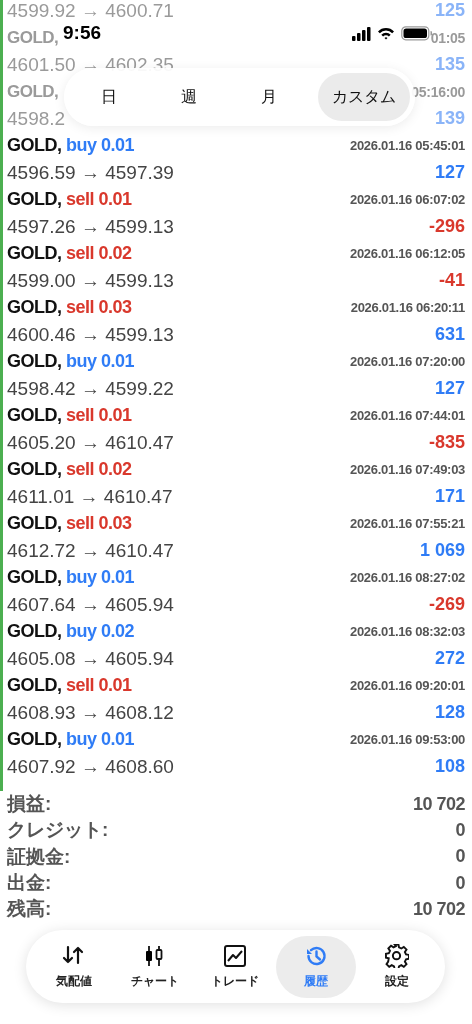 The width and height of the screenshot is (472, 1024). I want to click on deal-time: 2026.01.16 06:20:11, so click(407, 307).